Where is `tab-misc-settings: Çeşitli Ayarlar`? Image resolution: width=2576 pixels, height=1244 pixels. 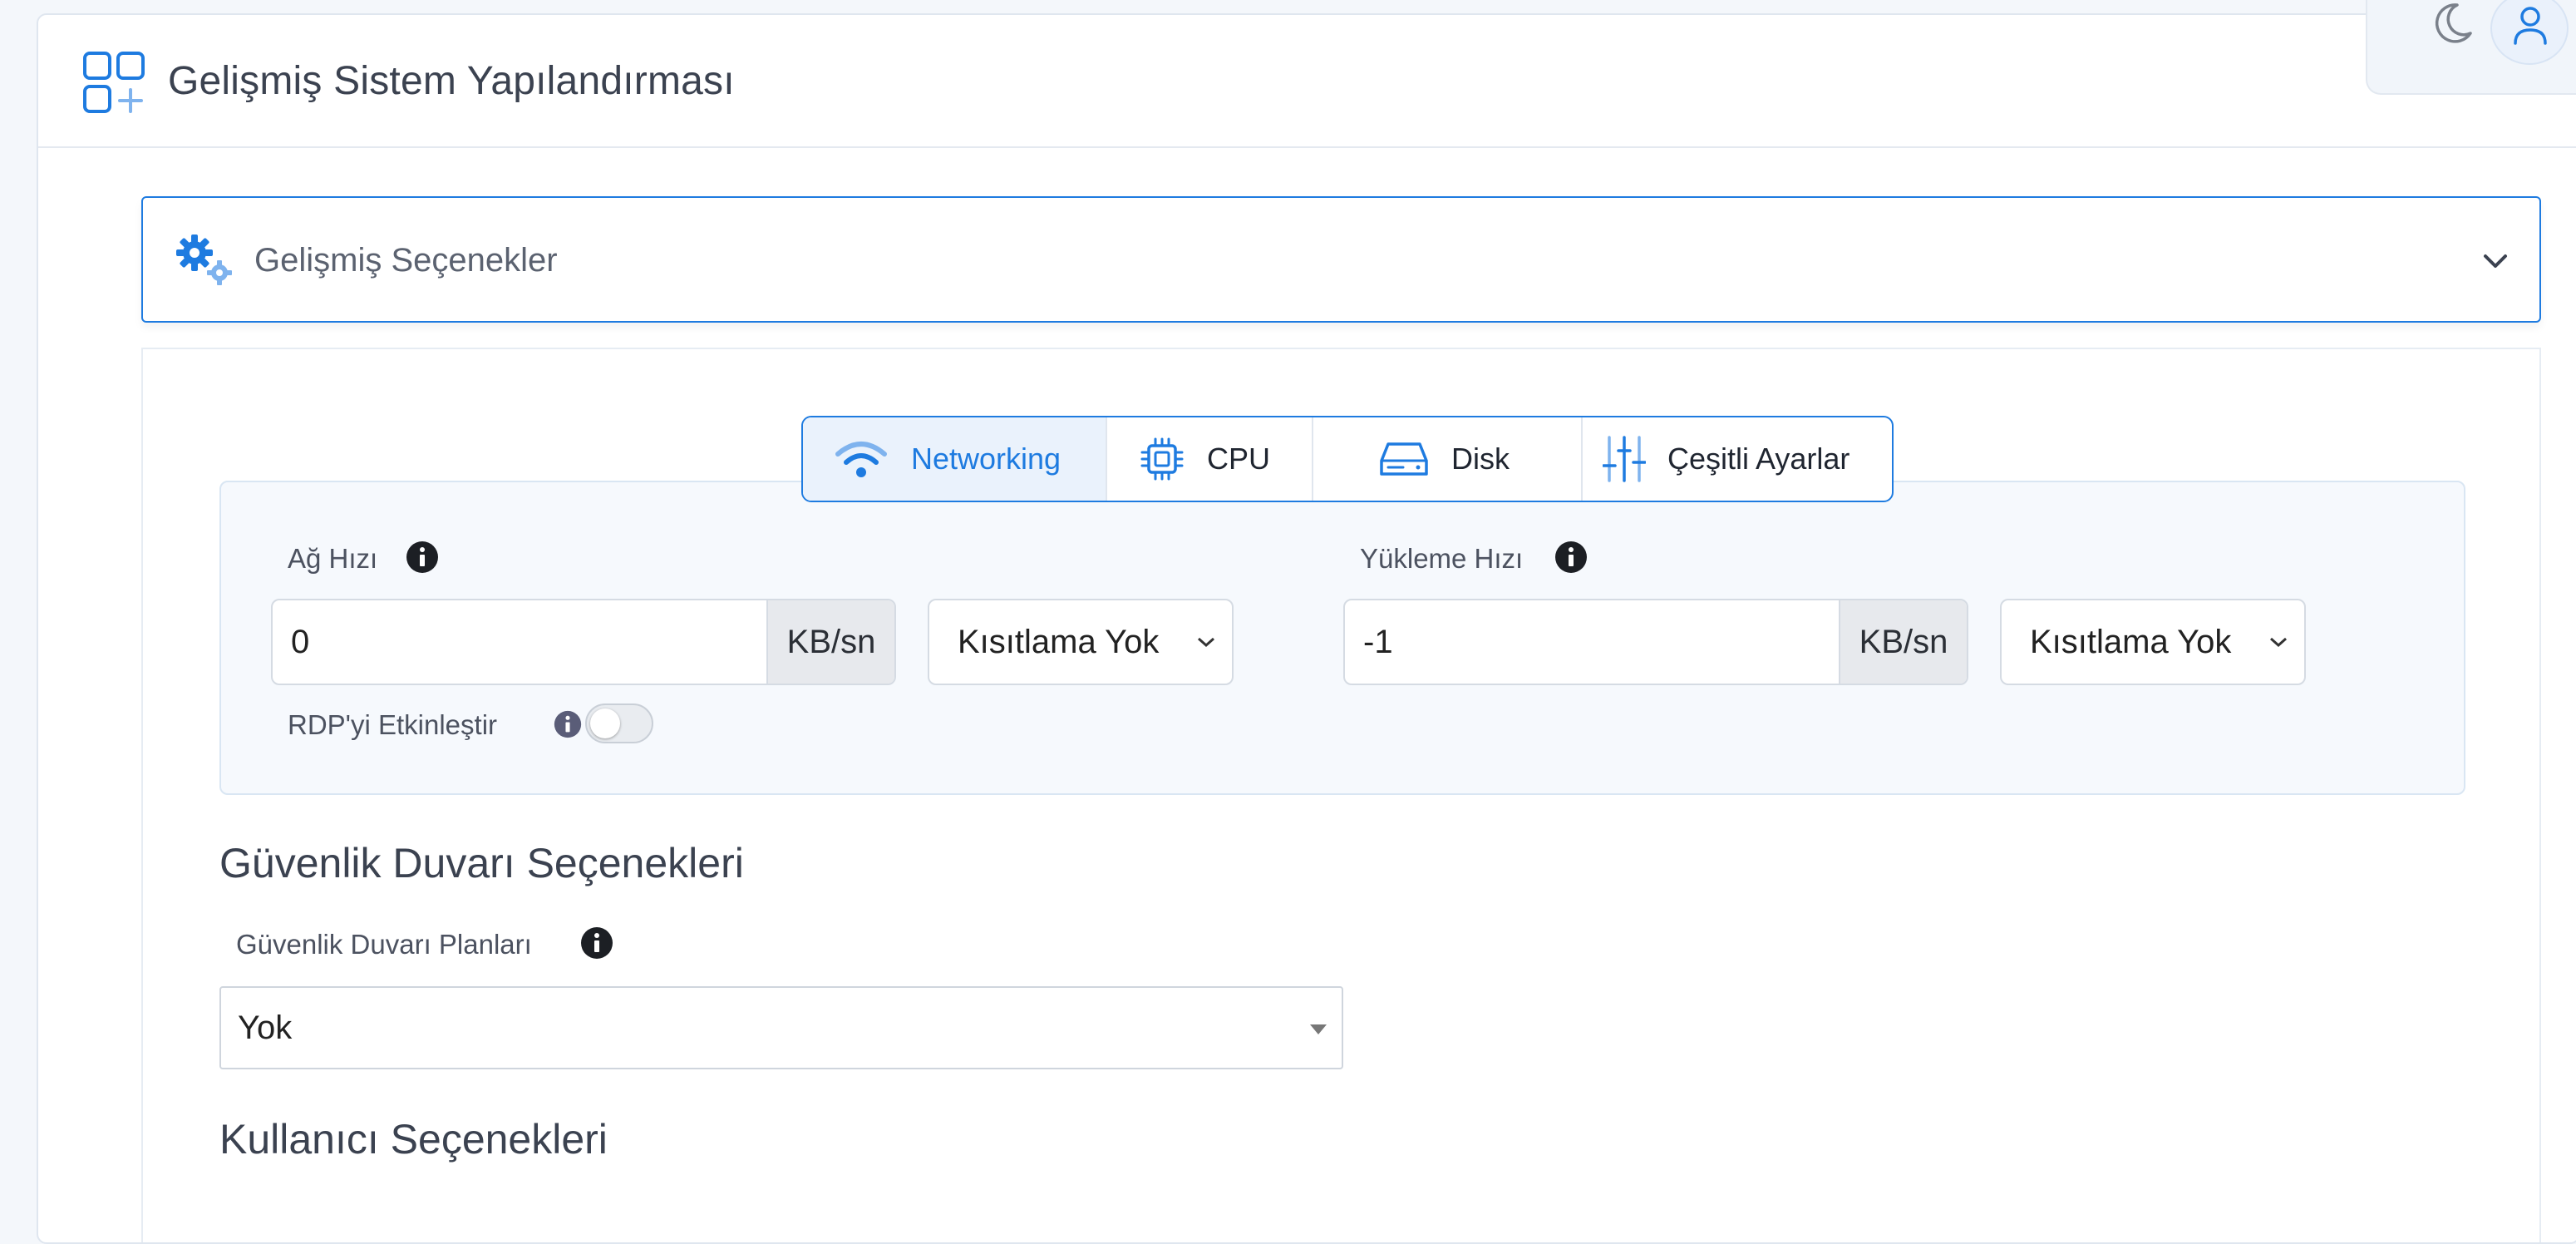
tab-misc-settings: Çeşitli Ayarlar is located at coordinates (1737, 459).